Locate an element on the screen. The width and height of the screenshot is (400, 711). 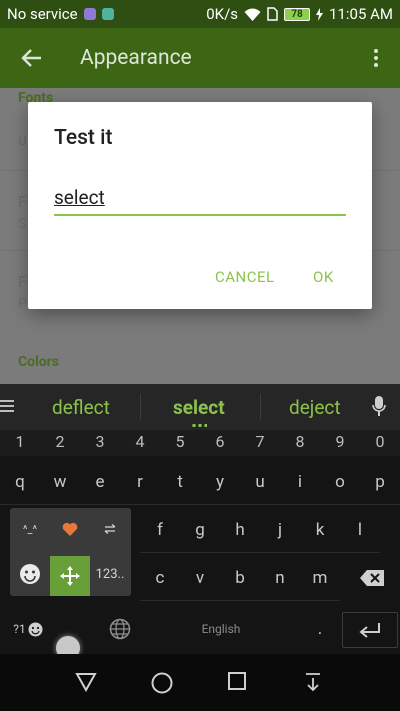
switch-key is located at coordinates (110, 529).